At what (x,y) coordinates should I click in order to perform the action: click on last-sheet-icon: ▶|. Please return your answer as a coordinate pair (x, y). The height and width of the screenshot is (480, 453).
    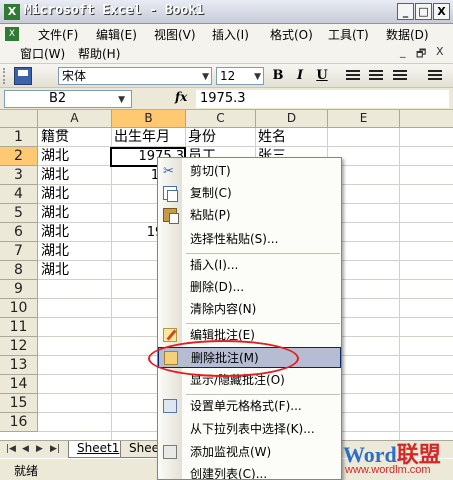
    Looking at the image, I should click on (55, 449).